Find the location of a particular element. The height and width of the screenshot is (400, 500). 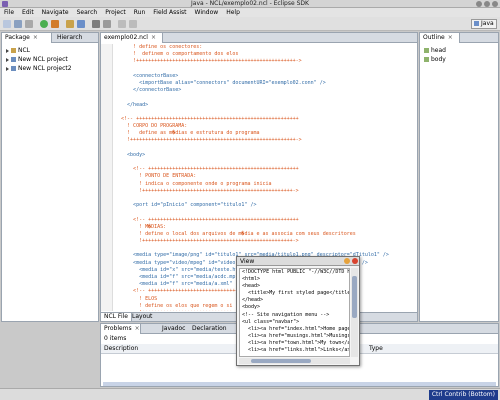

tree-item-new-ncl-project2: New NCL project2 is located at coordinates (39, 69).